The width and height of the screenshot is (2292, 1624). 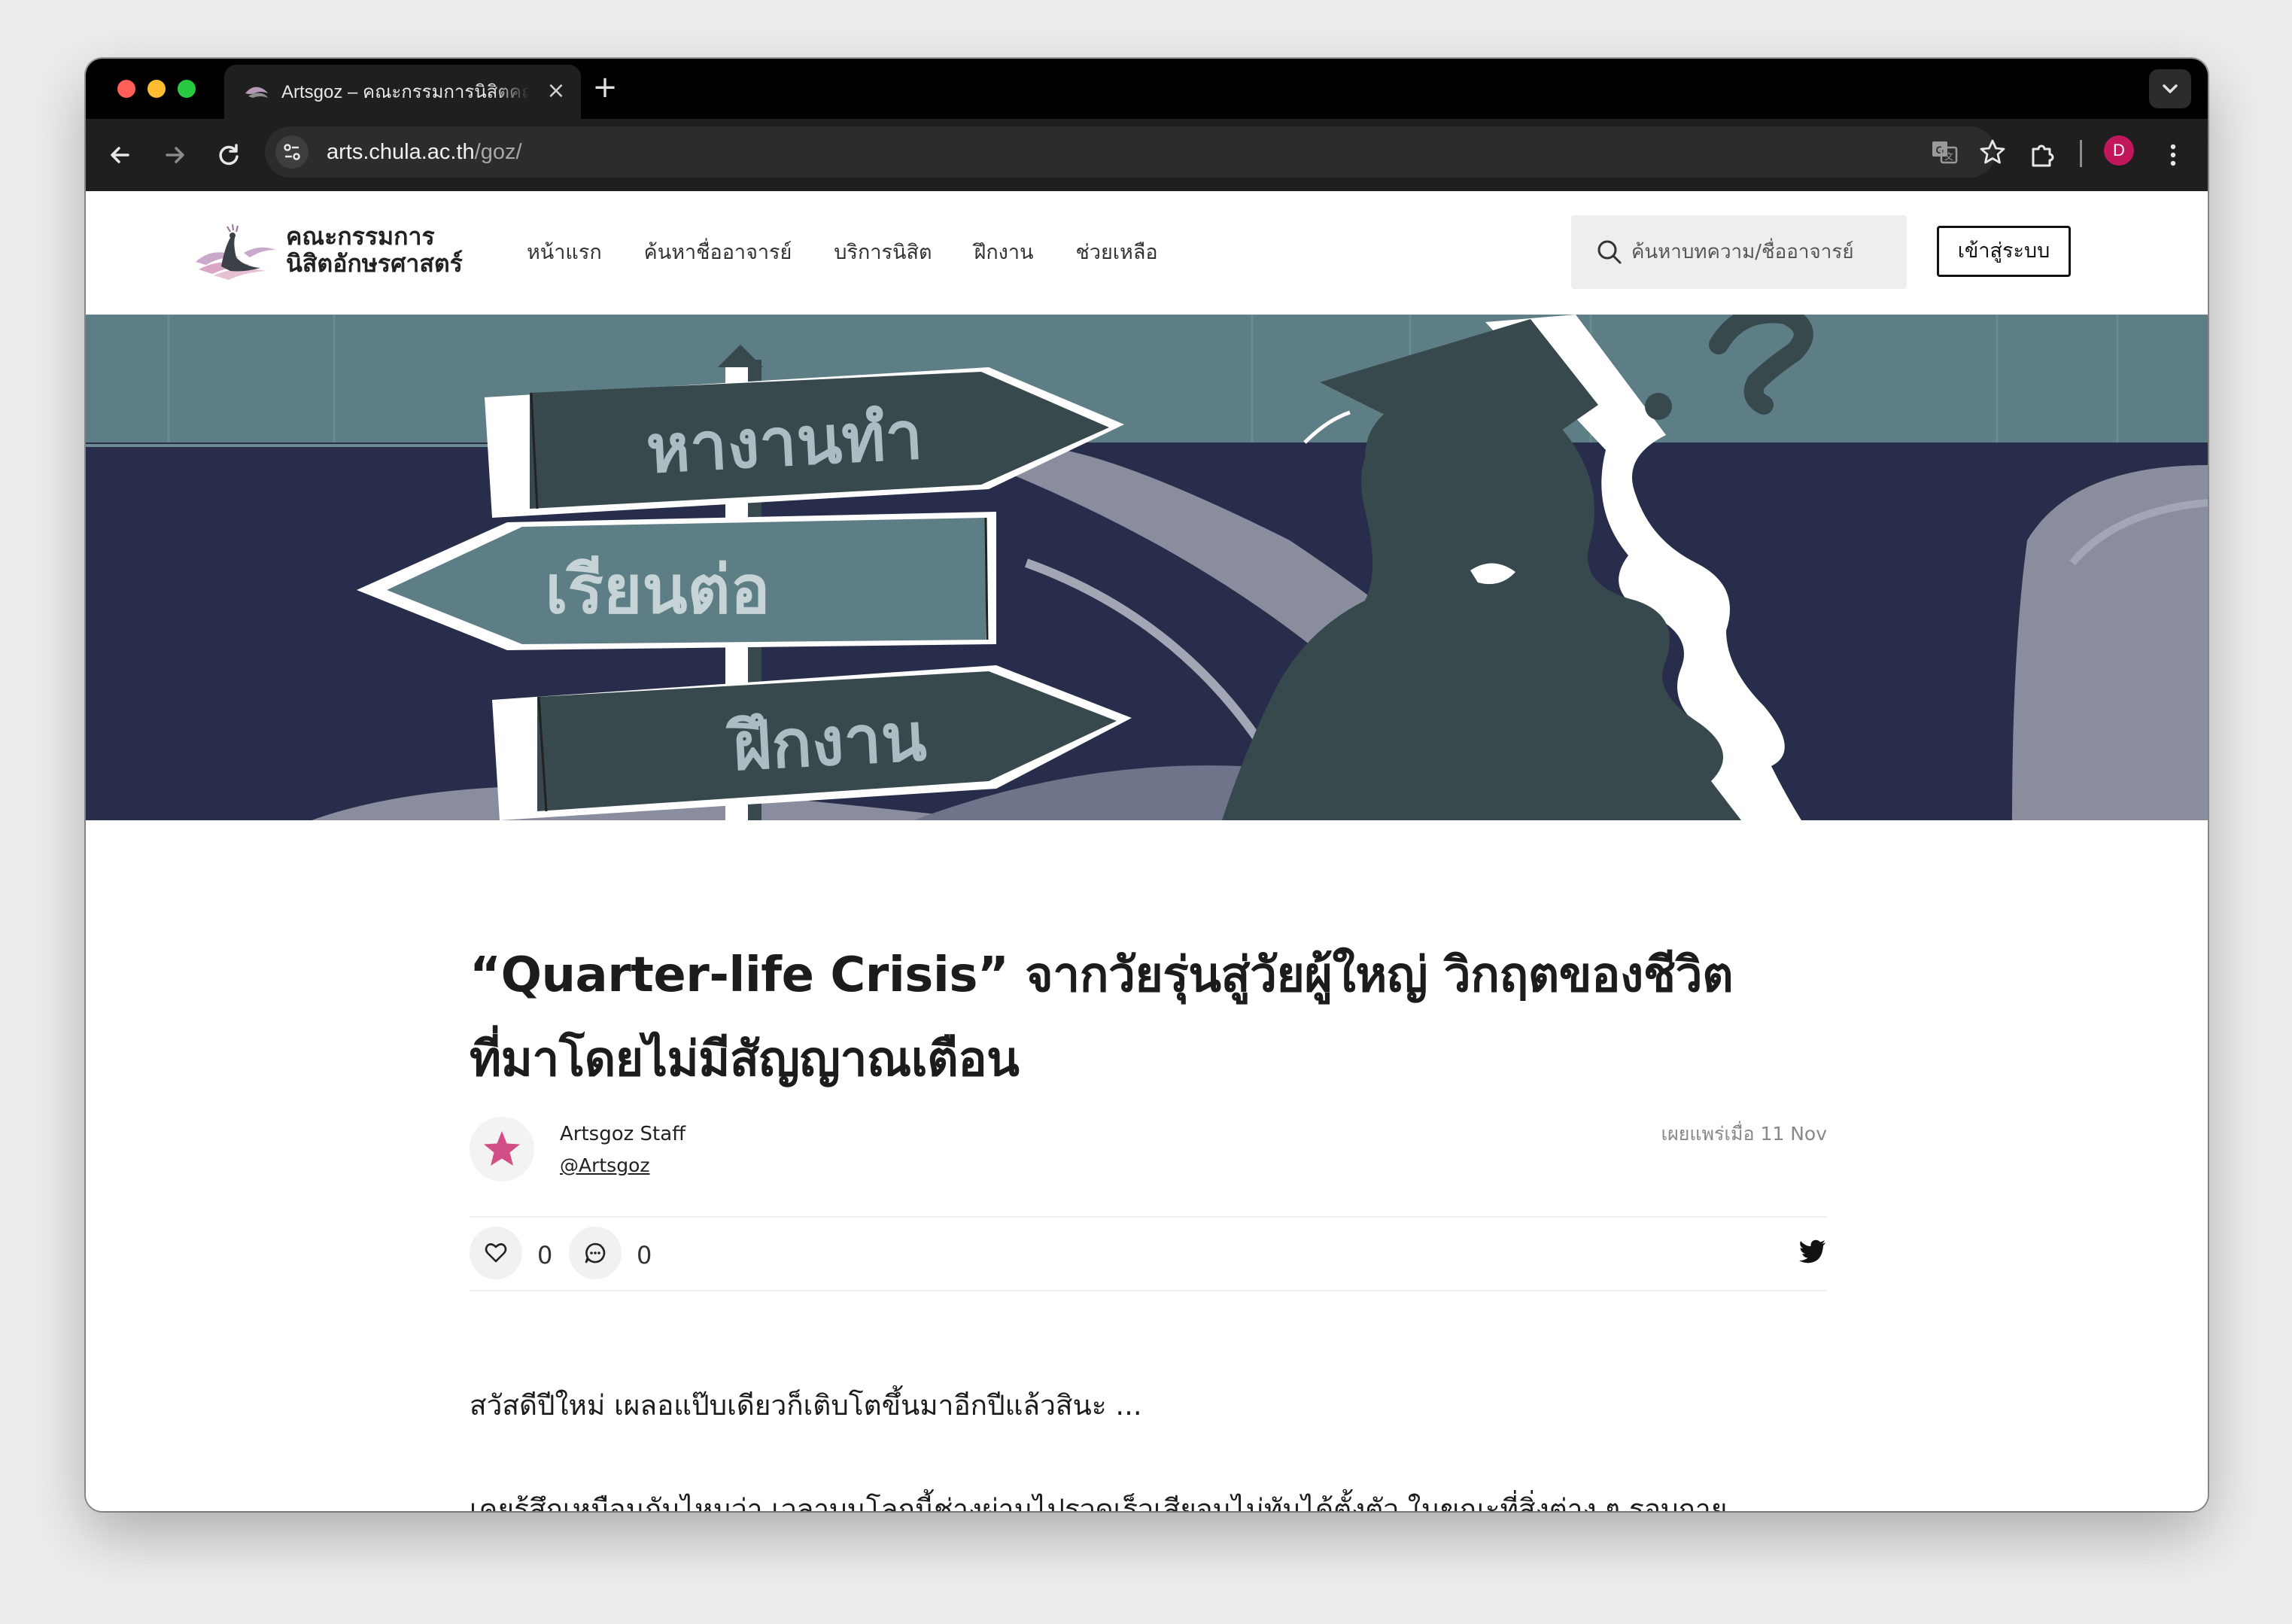 I want to click on tab-close-icon: ×, so click(x=556, y=91).